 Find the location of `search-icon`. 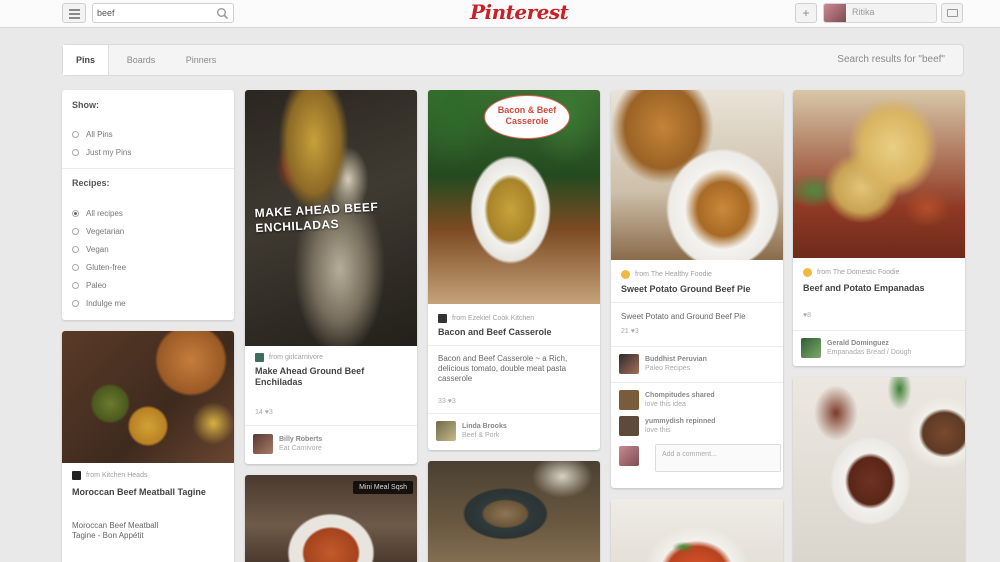

search-icon is located at coordinates (222, 13).